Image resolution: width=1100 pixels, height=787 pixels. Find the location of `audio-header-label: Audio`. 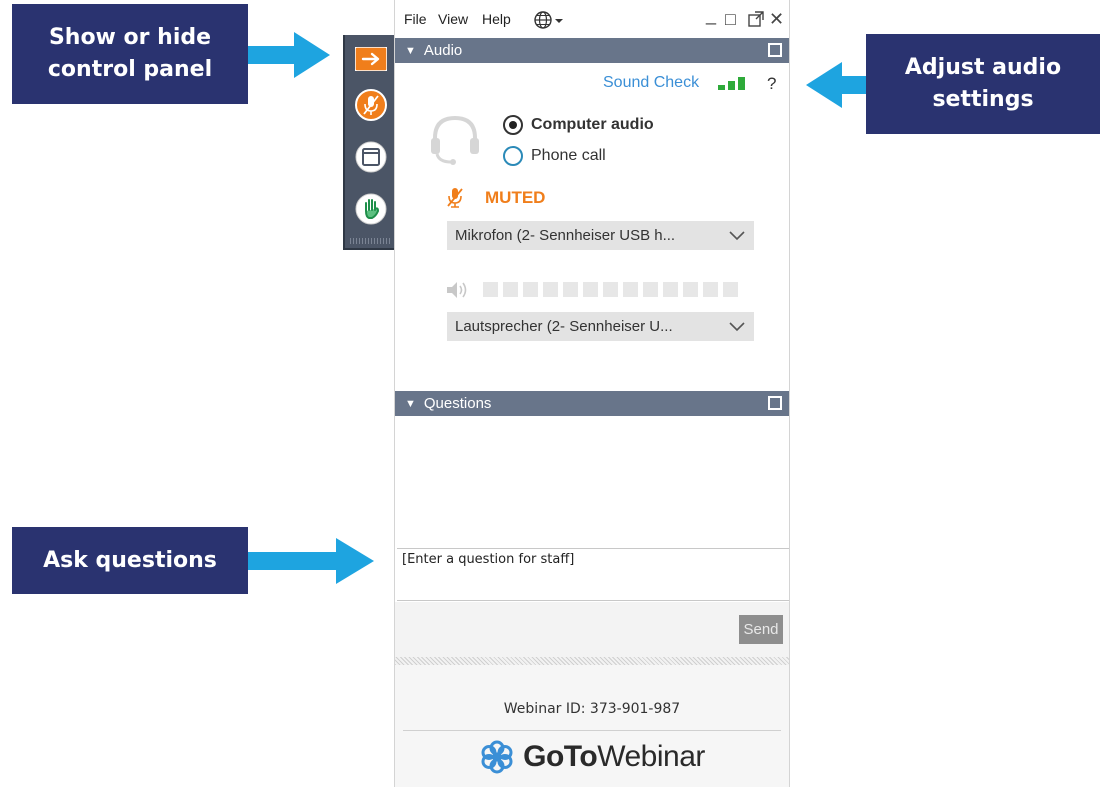

audio-header-label: Audio is located at coordinates (443, 50).